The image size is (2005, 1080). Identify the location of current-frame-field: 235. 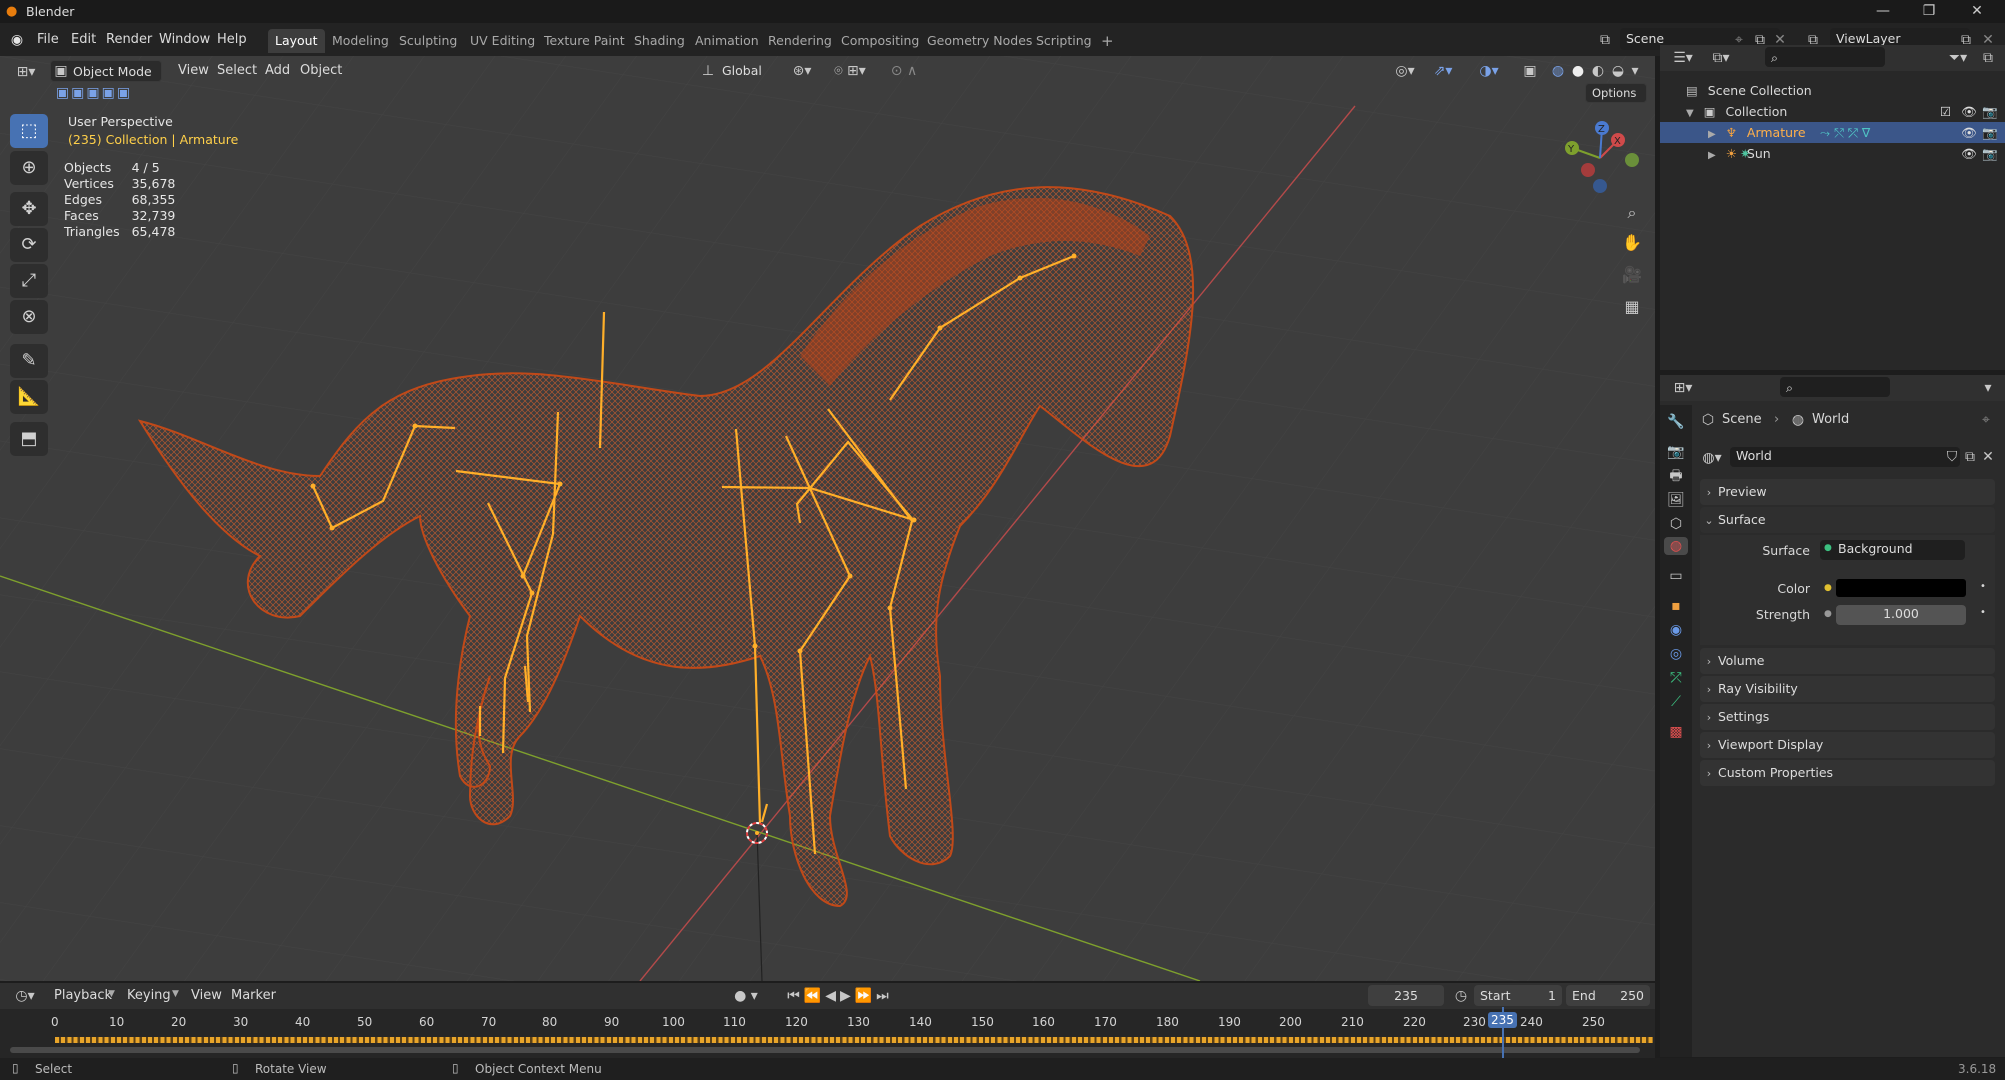
(1406, 995).